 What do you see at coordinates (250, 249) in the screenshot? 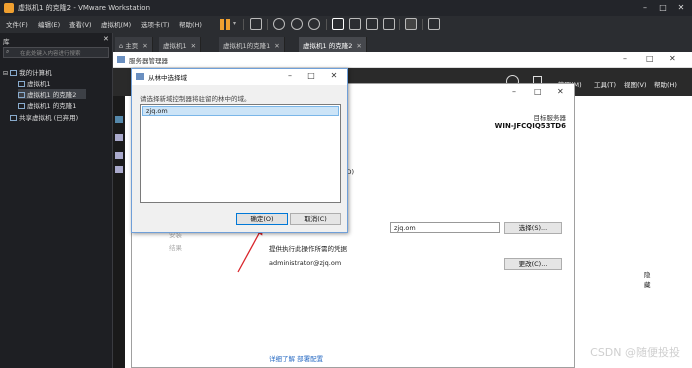
I see `arrow-to-ok-button` at bounding box center [250, 249].